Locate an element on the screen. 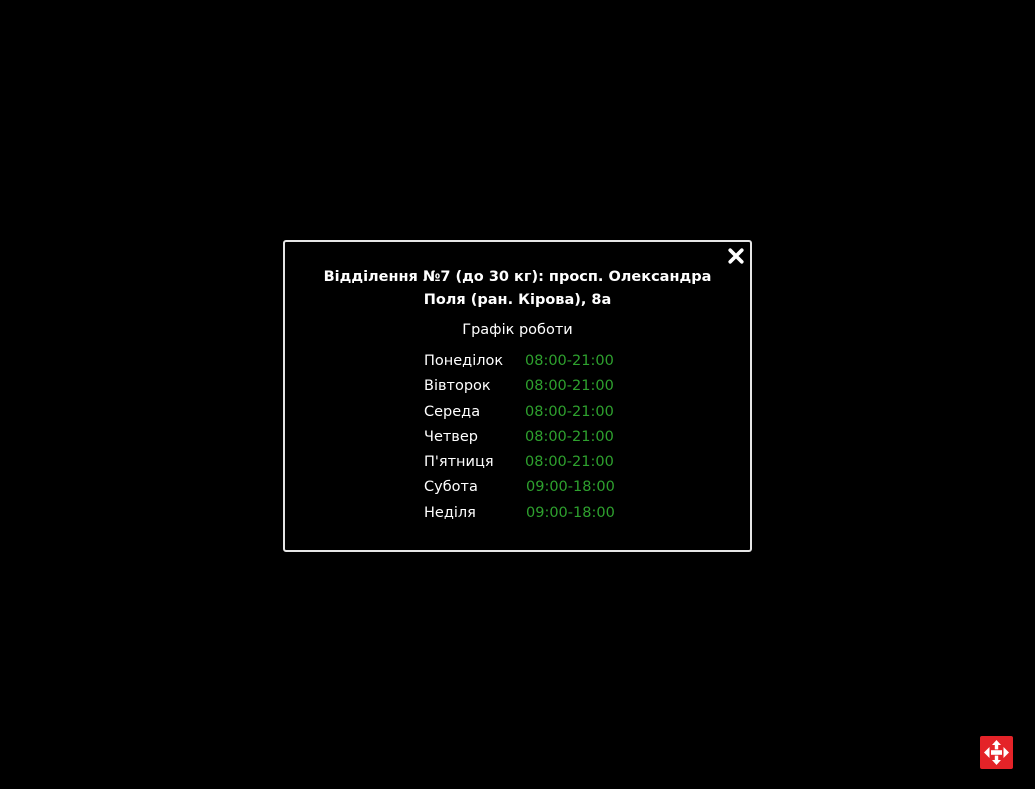  close-icon is located at coordinates (736, 256).